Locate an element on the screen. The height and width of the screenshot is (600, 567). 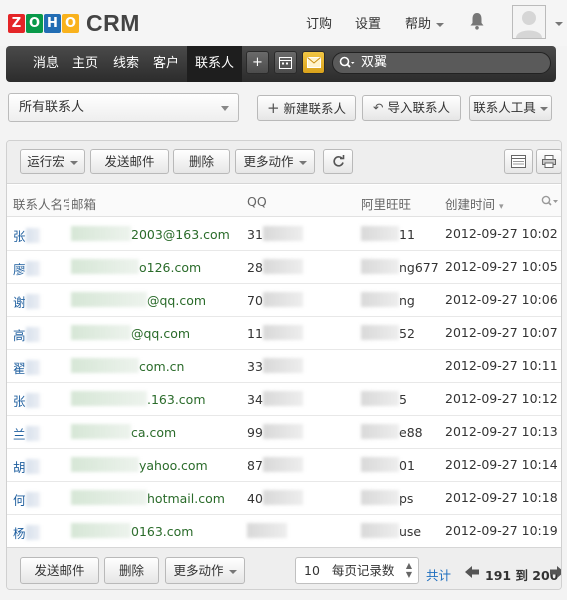
contact-name-link: 翟 is located at coordinates (26, 367).